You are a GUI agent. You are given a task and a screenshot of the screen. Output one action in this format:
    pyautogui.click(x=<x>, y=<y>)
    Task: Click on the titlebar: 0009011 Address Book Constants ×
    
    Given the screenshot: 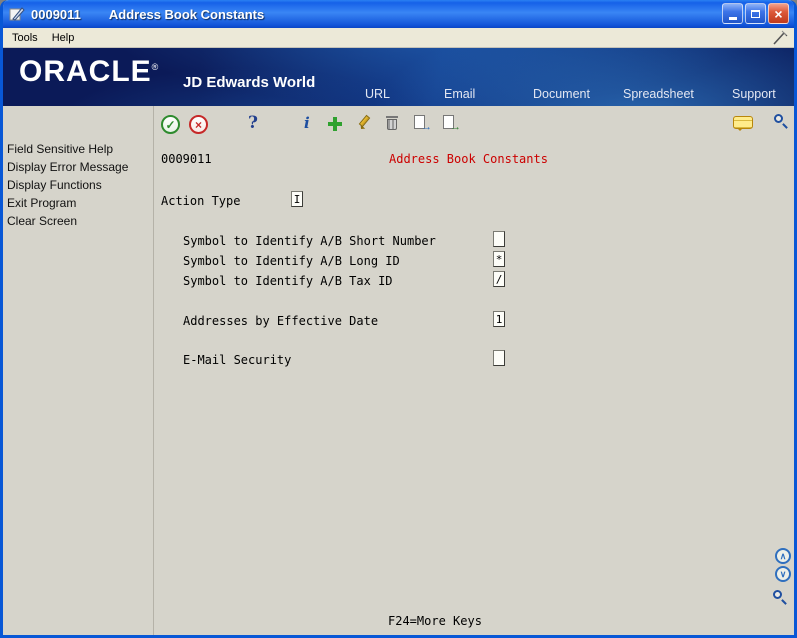 What is the action you would take?
    pyautogui.click(x=398, y=14)
    